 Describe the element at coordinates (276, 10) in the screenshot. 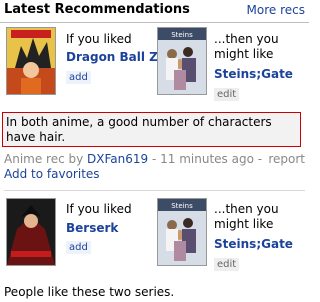

I see `more-recs-link: More recs` at that location.